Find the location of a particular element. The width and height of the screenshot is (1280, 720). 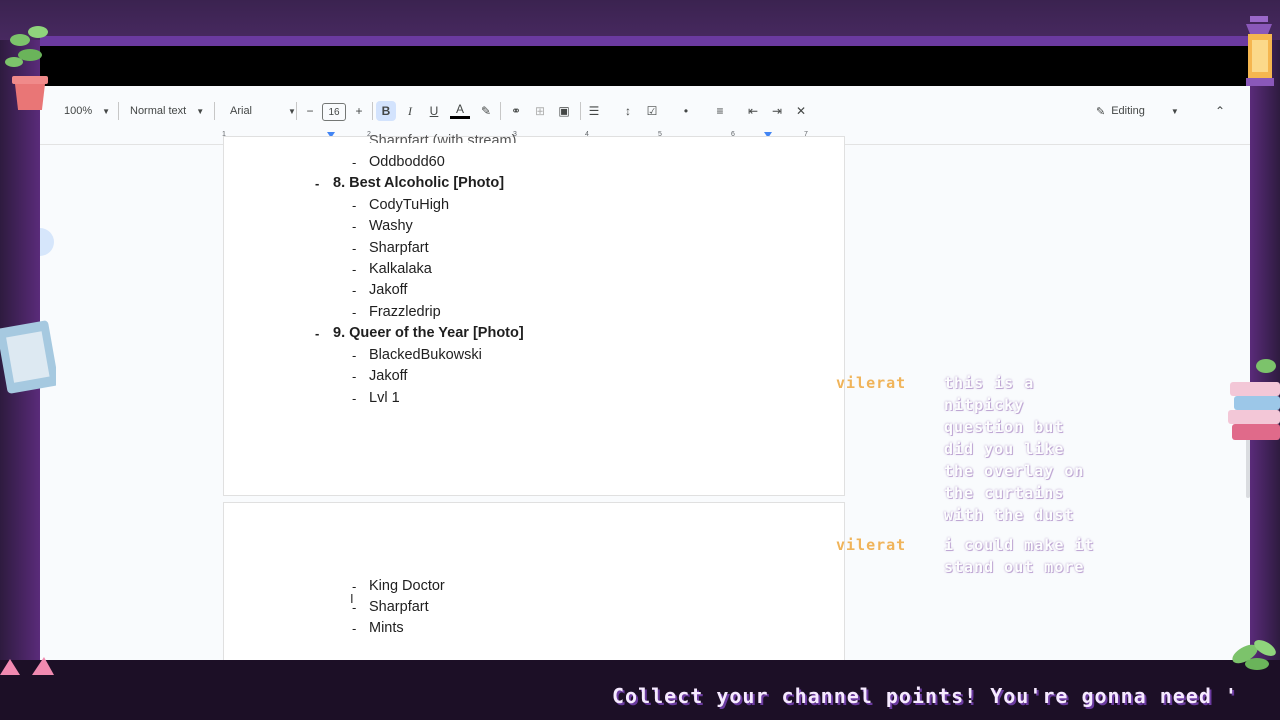

checklist-icon: ☑ is located at coordinates (652, 111).